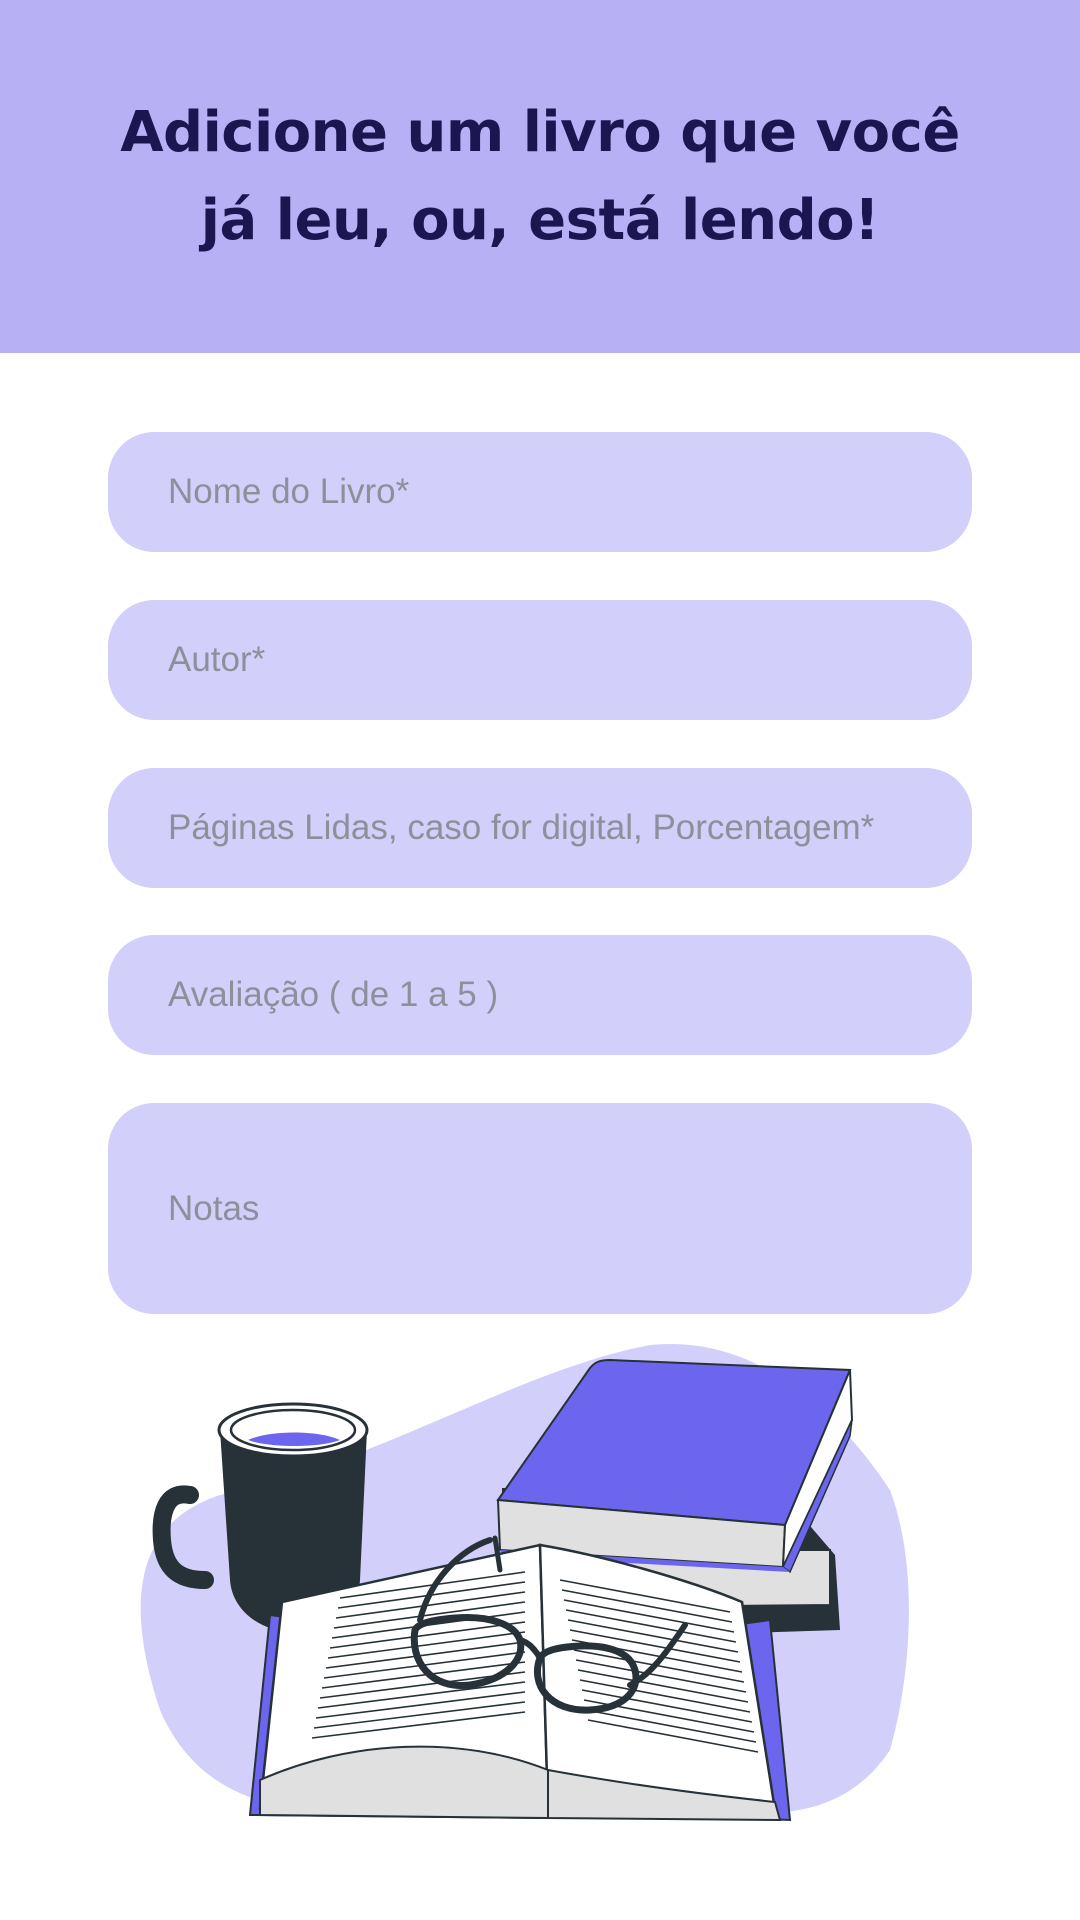  Describe the element at coordinates (540, 660) in the screenshot. I see `author-input` at that location.